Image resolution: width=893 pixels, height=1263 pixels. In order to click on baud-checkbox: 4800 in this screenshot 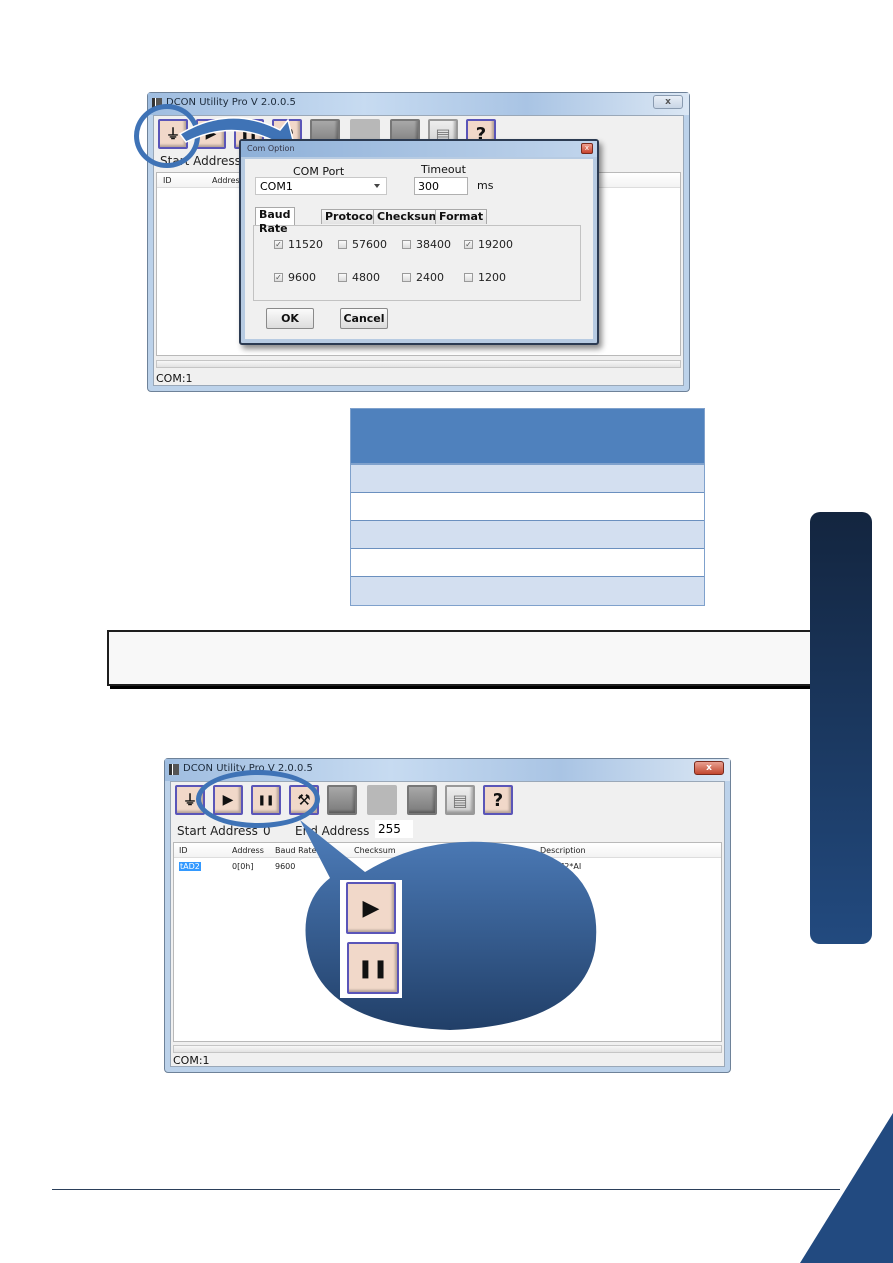, I will do `click(359, 277)`.